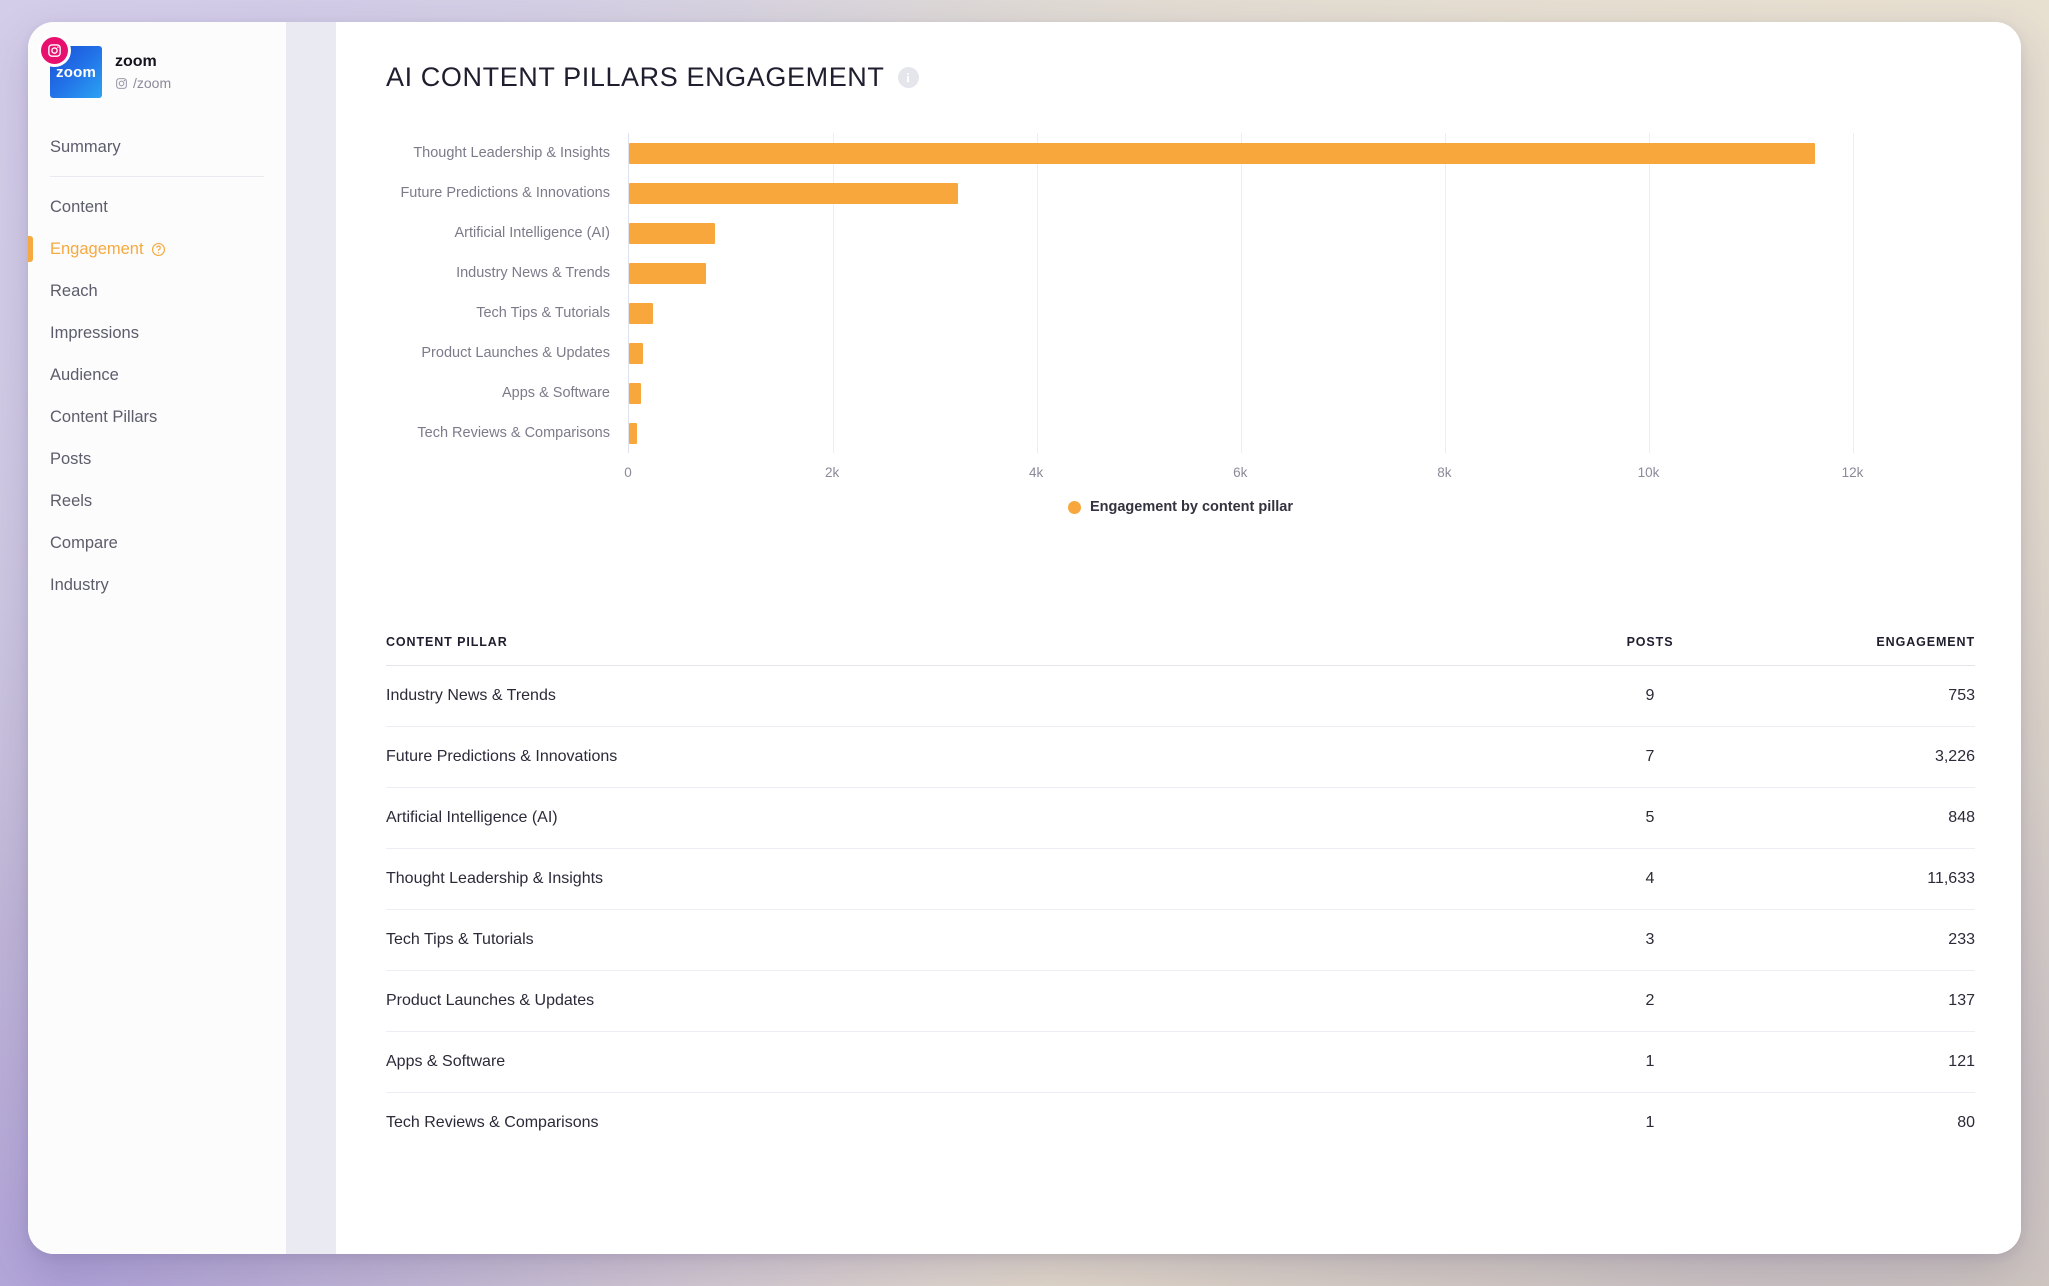  I want to click on legend-color-swatch, so click(1074, 507).